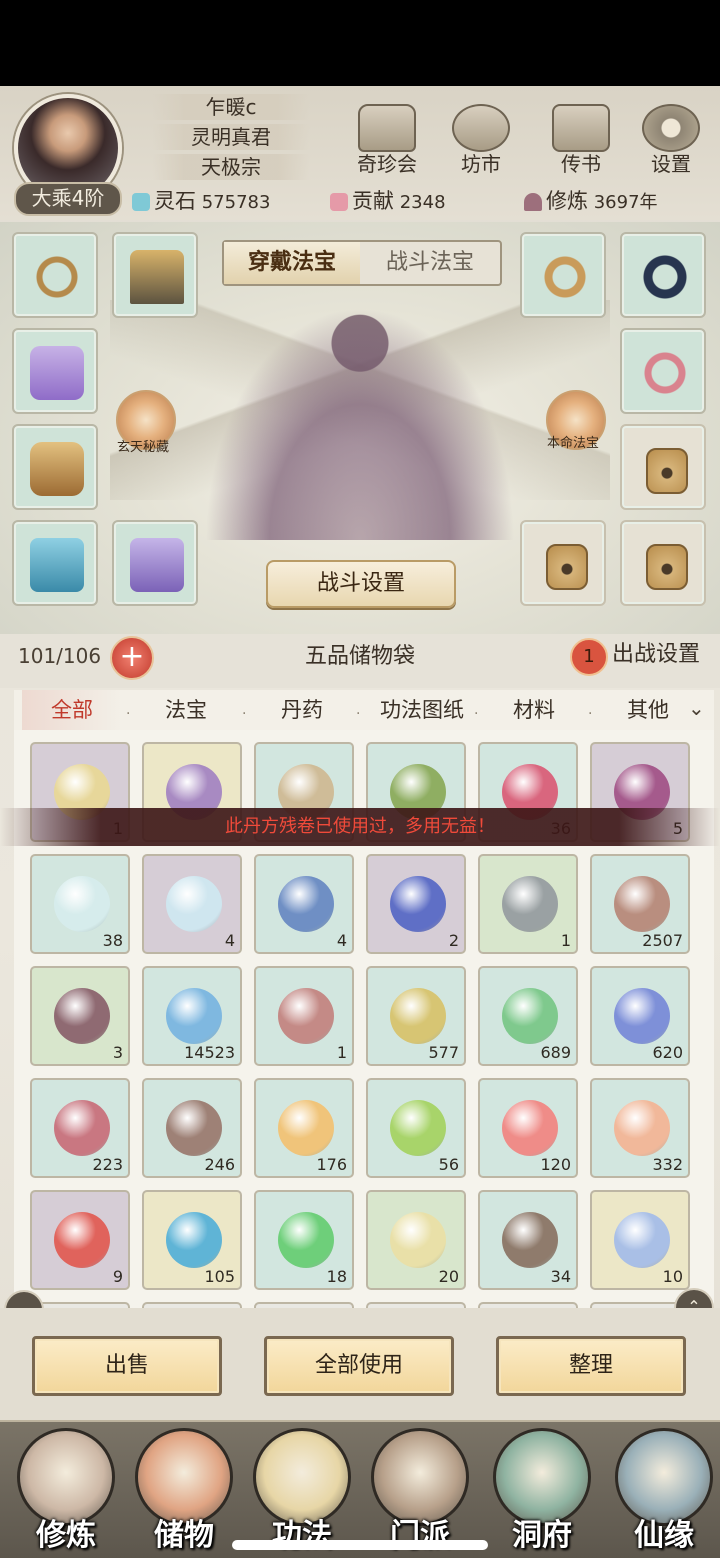 This screenshot has height=1558, width=720. What do you see at coordinates (80, 1016) in the screenshot?
I see `inventory-item: 3` at bounding box center [80, 1016].